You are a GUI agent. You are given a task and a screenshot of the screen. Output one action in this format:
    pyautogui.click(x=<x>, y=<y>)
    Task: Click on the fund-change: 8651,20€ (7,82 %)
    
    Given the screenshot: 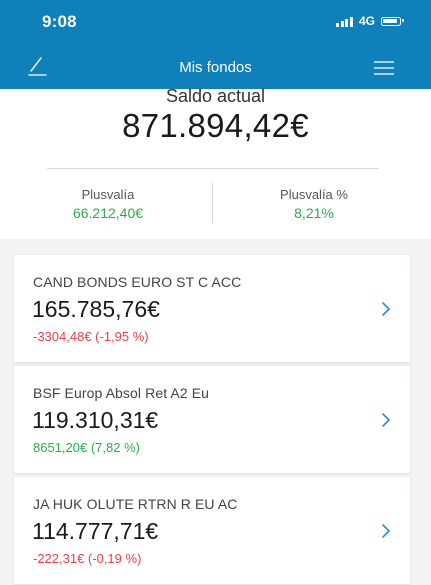 What is the action you would take?
    pyautogui.click(x=86, y=447)
    